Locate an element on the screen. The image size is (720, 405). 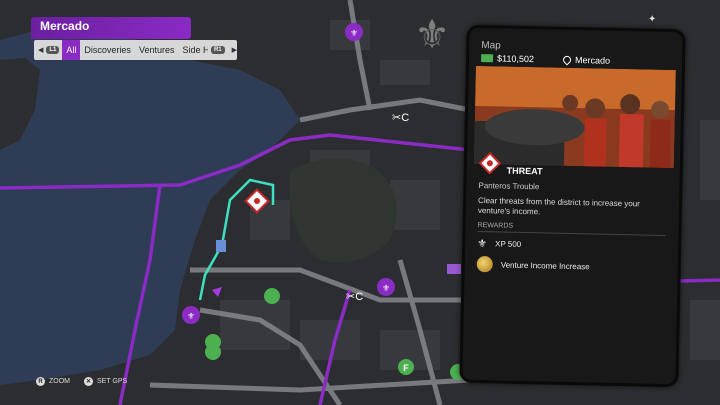
fleur-de-lis-icon: ⚜ is located at coordinates (482, 244).